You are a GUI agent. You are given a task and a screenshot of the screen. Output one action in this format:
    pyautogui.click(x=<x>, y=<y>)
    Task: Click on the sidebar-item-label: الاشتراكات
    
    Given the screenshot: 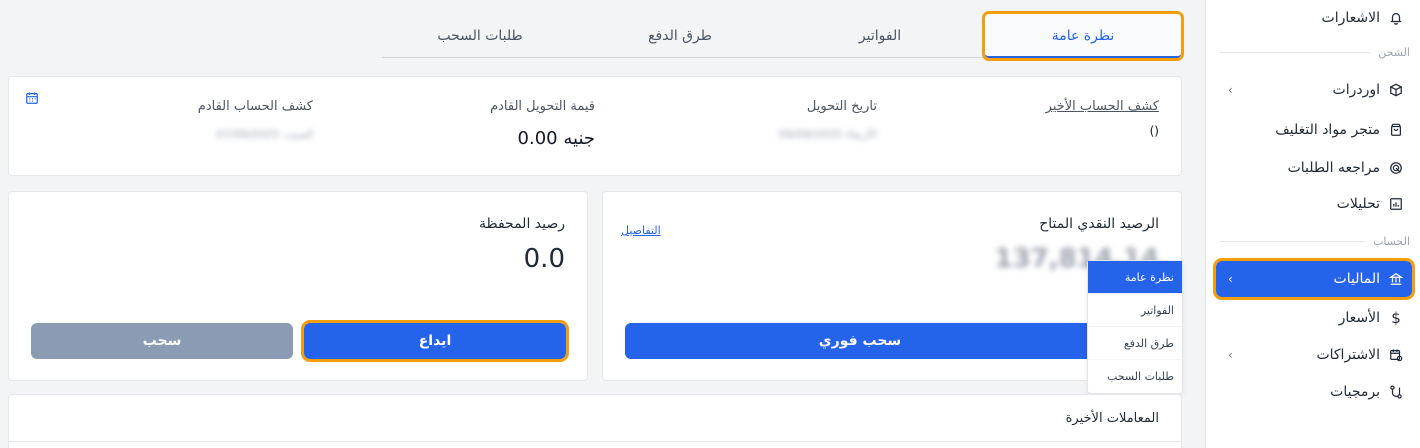 What is the action you would take?
    pyautogui.click(x=1348, y=355)
    